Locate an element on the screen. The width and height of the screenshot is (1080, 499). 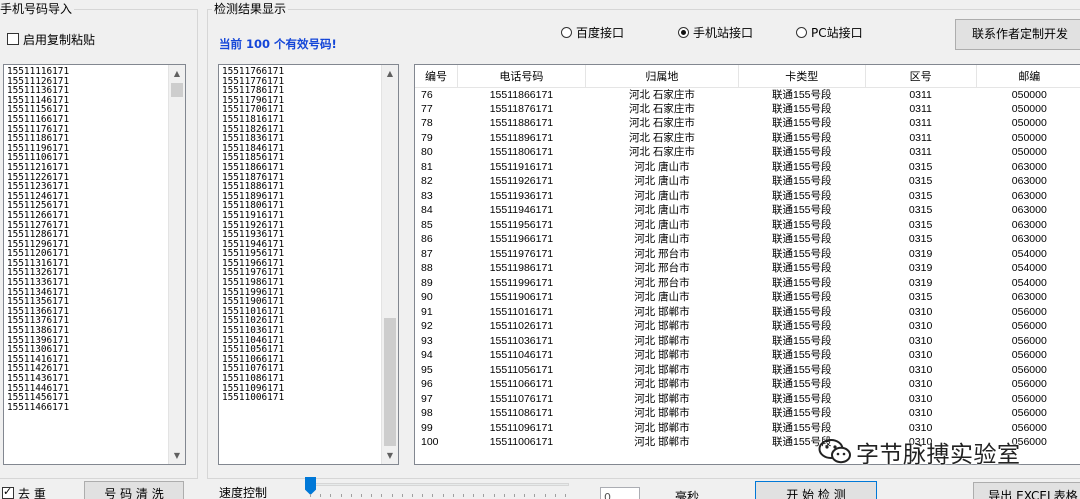
cell-id: 77 is located at coordinates (427, 108).